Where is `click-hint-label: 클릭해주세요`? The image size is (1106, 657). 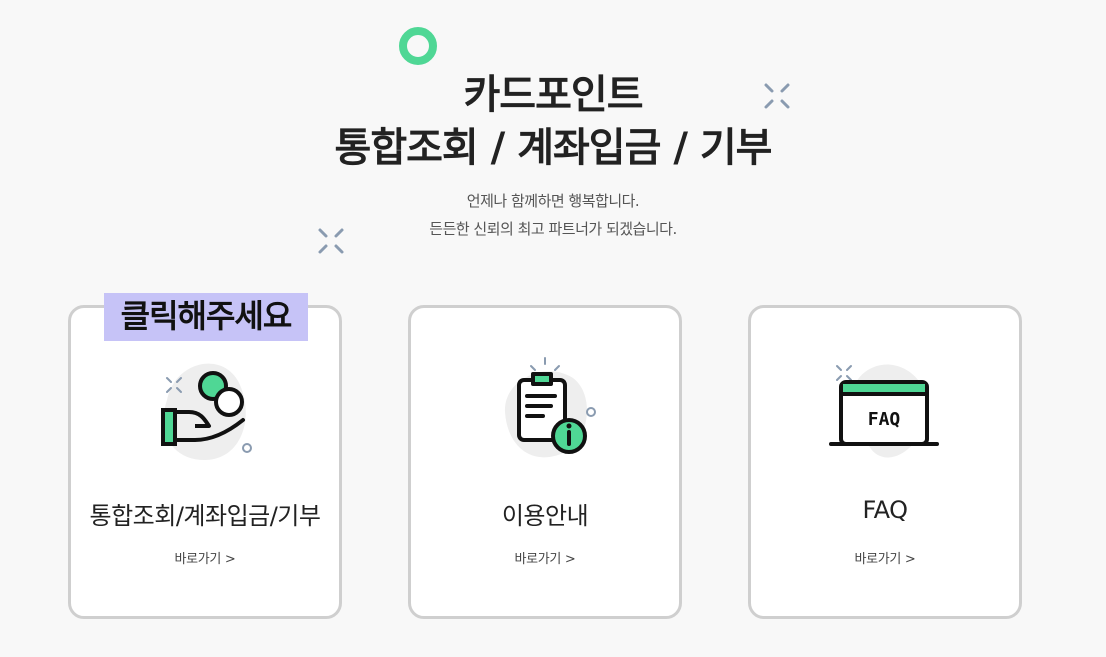 click-hint-label: 클릭해주세요 is located at coordinates (206, 317).